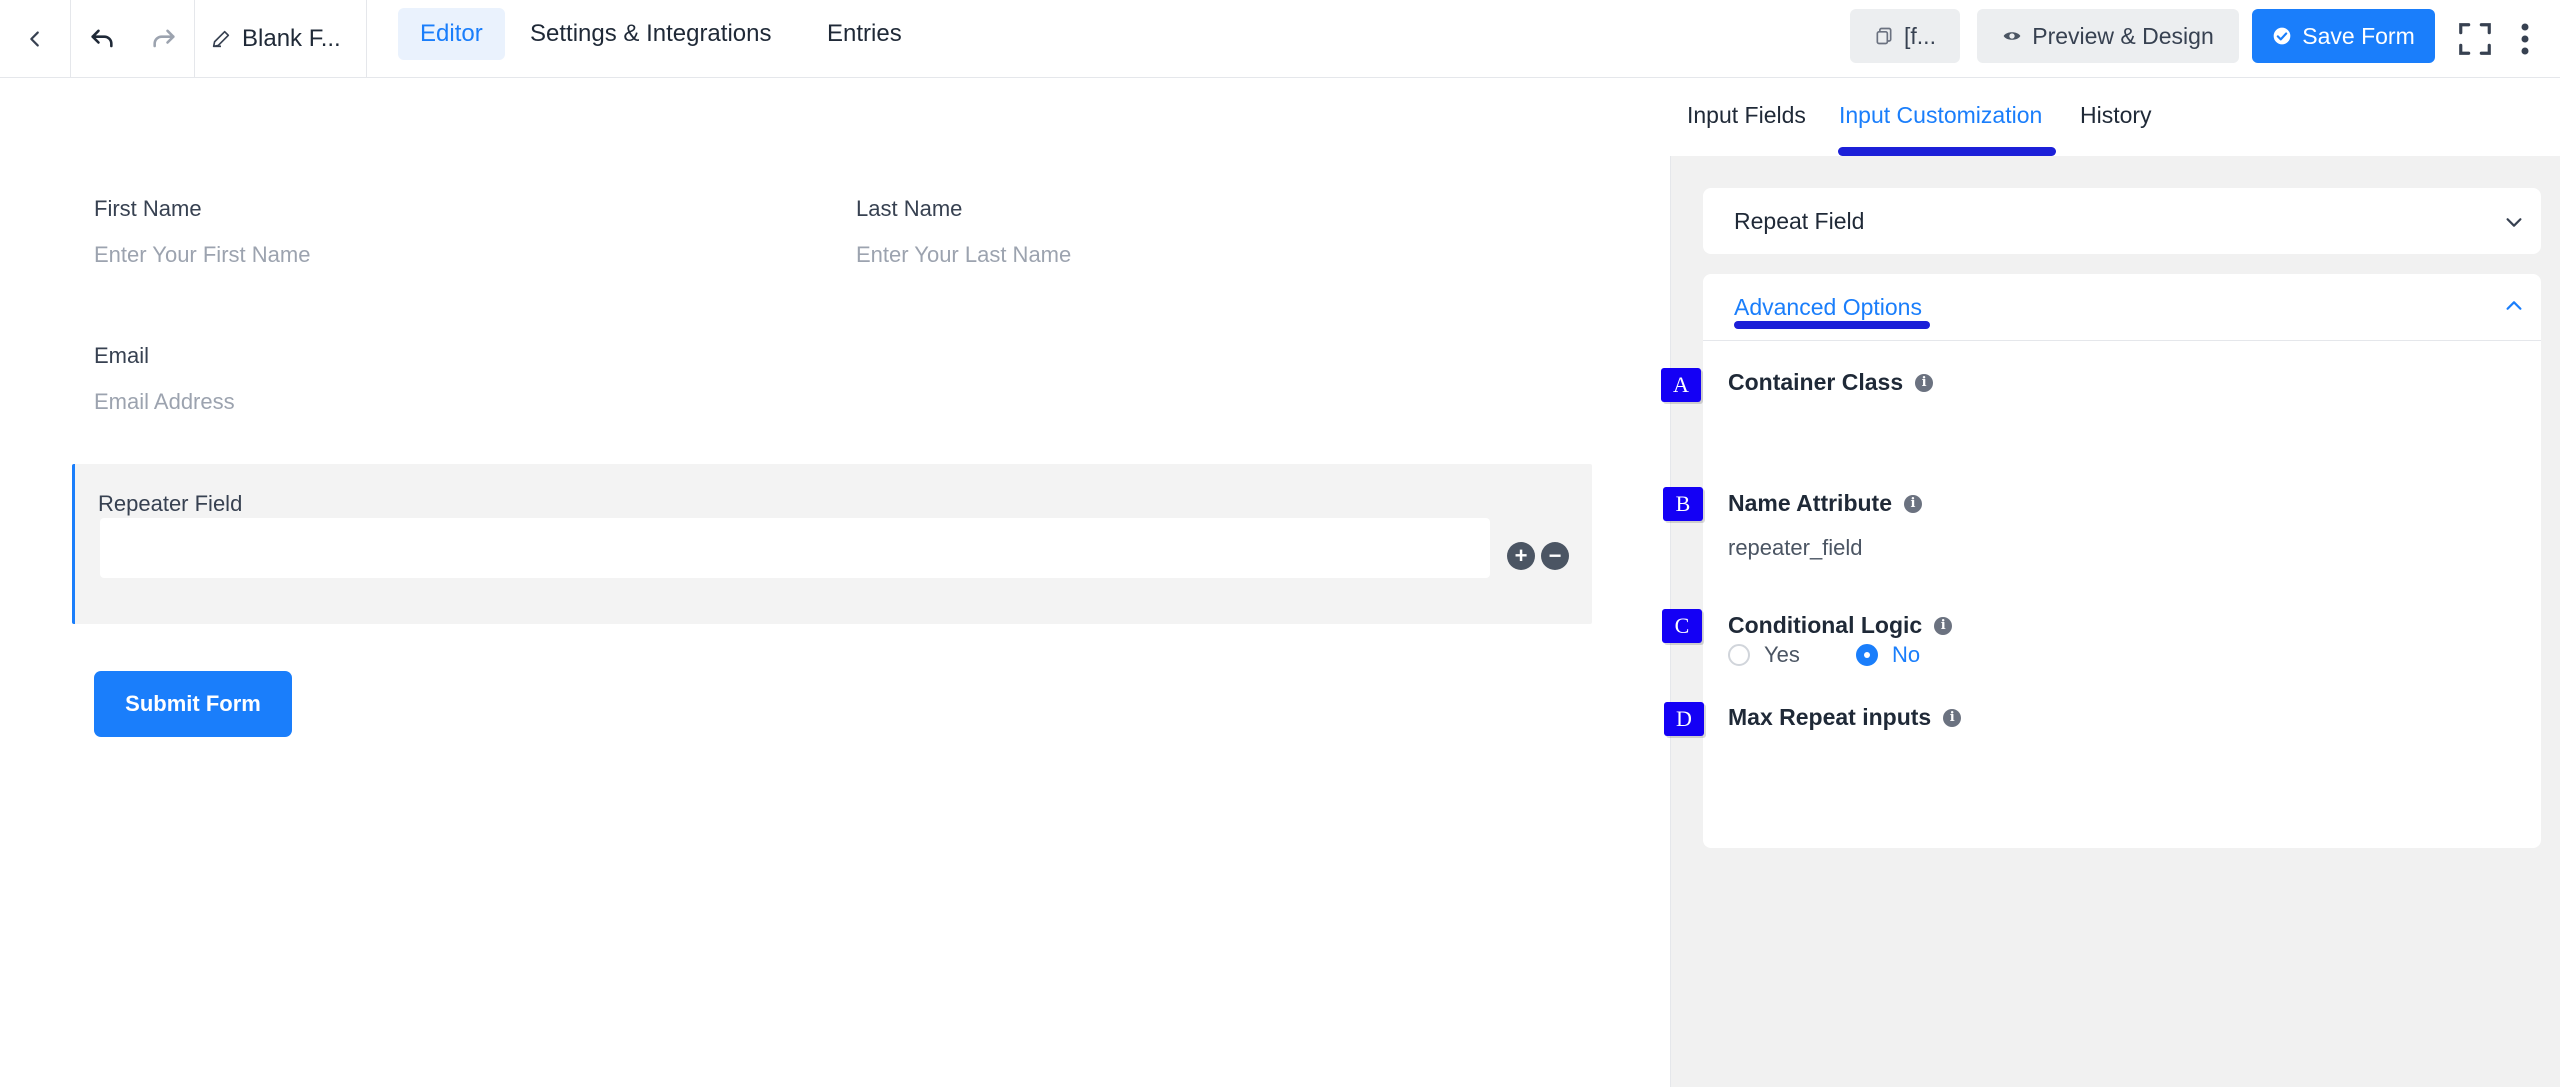 The image size is (2560, 1087). I want to click on radio-yes-label: Yes, so click(1782, 654).